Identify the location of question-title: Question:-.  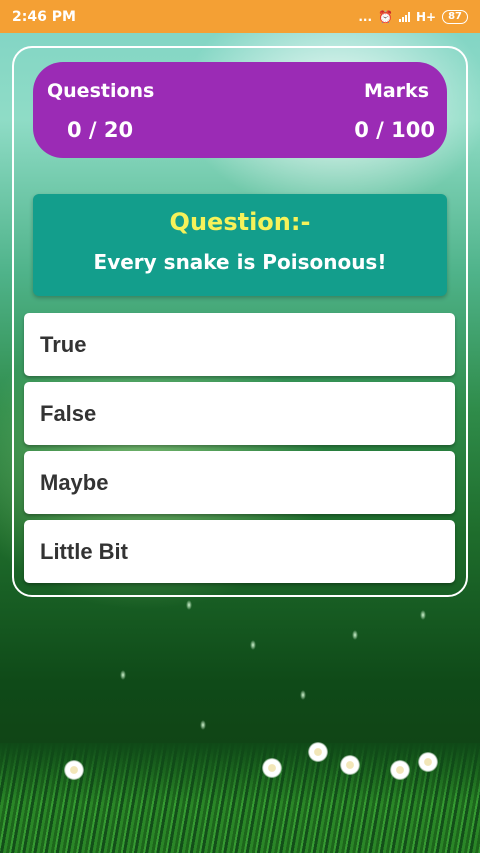
(240, 222).